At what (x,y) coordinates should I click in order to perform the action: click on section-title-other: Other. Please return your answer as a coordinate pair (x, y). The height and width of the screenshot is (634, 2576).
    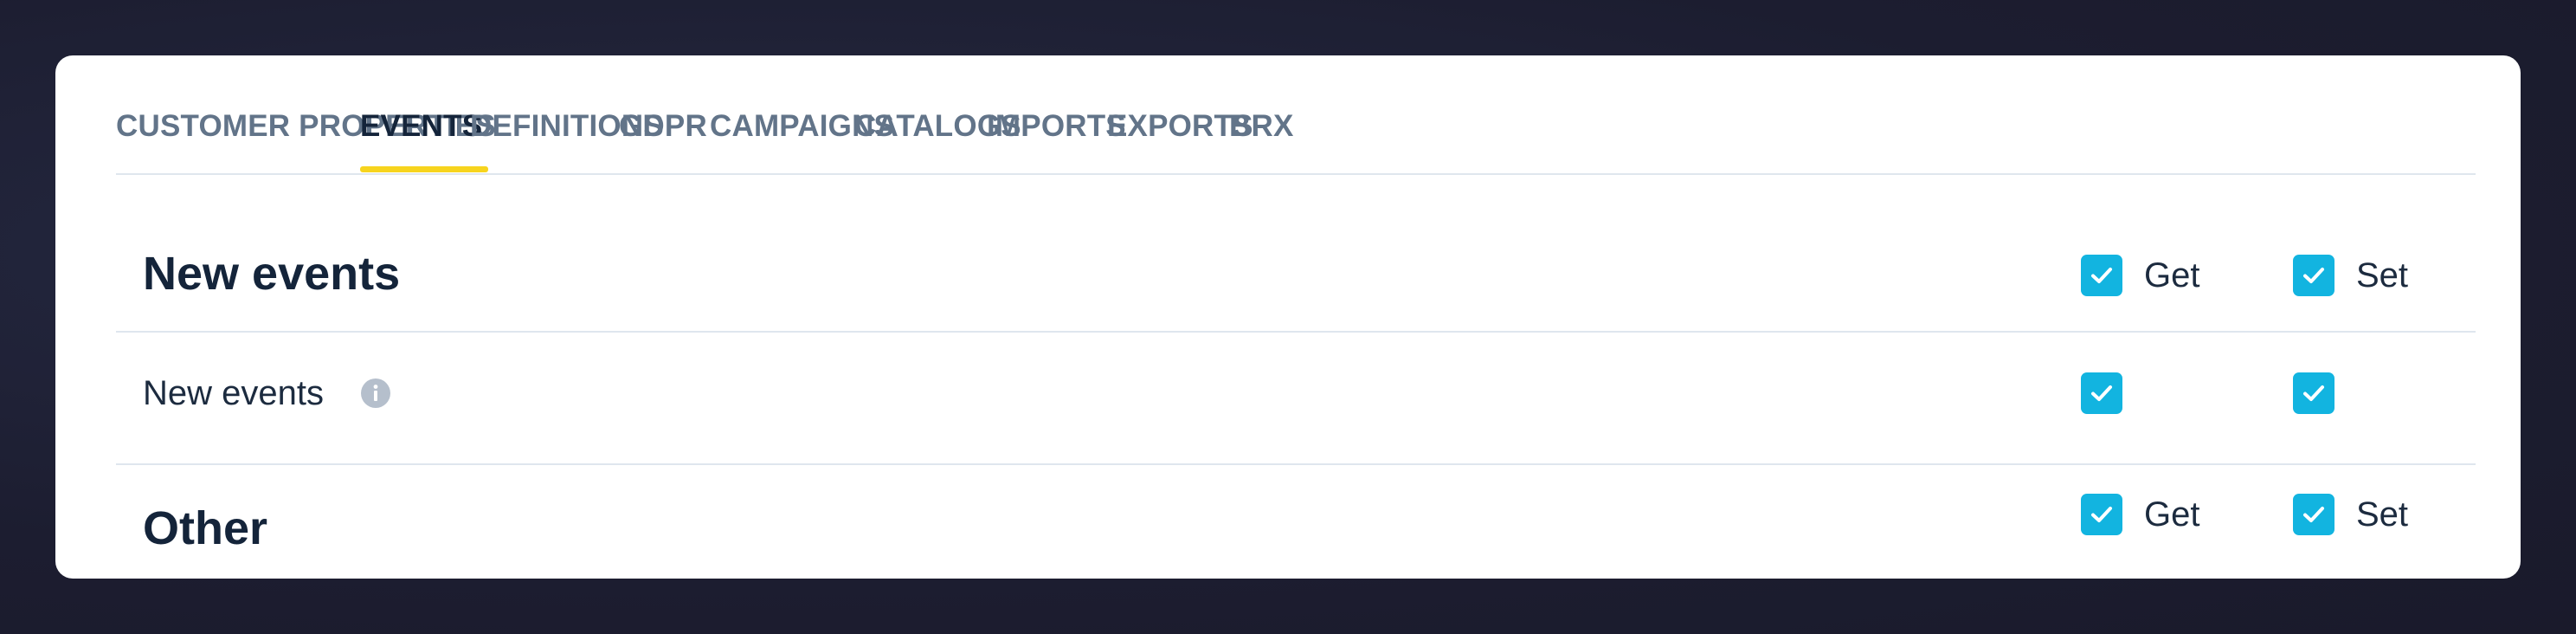
    Looking at the image, I should click on (205, 528).